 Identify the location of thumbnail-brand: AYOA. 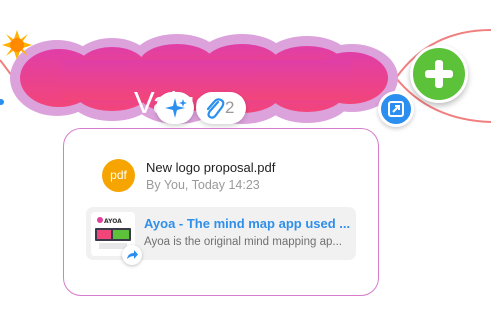
(113, 221).